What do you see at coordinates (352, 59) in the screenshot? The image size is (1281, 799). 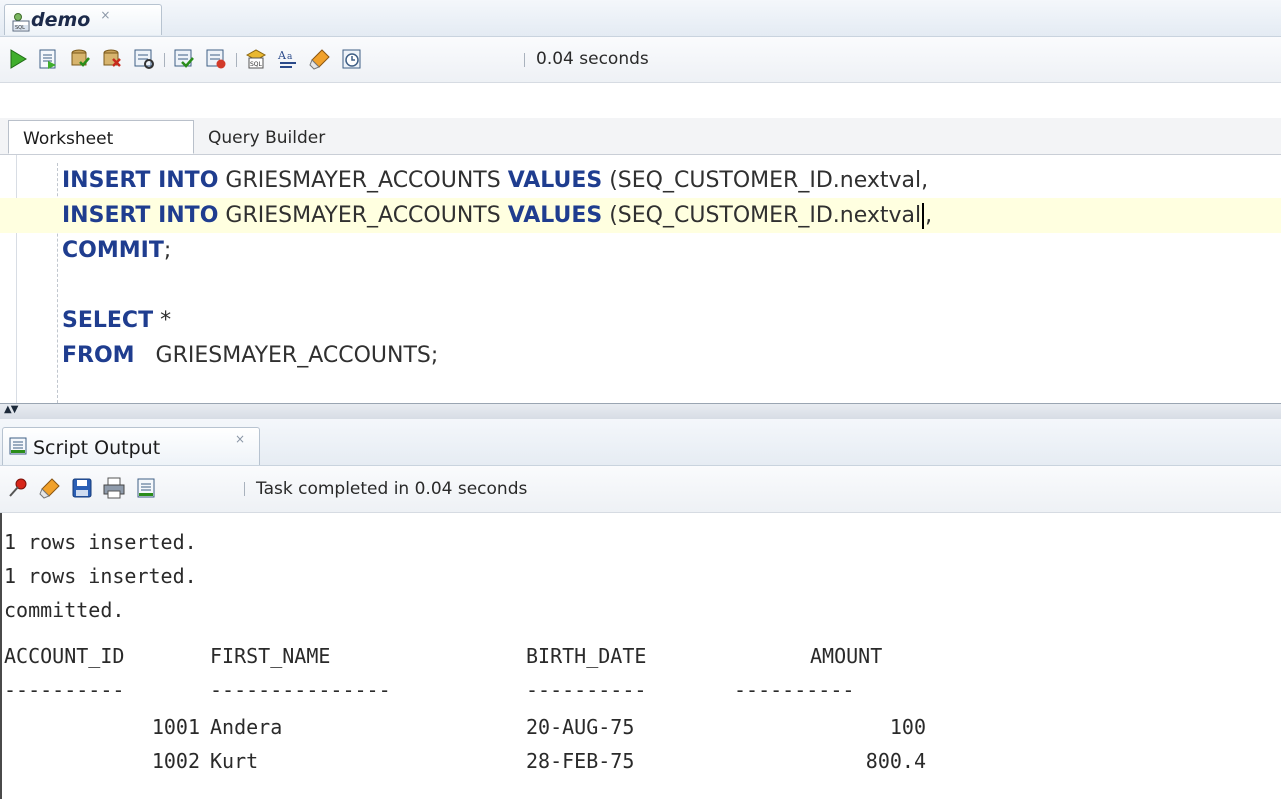 I see `sql-monitor-icon` at bounding box center [352, 59].